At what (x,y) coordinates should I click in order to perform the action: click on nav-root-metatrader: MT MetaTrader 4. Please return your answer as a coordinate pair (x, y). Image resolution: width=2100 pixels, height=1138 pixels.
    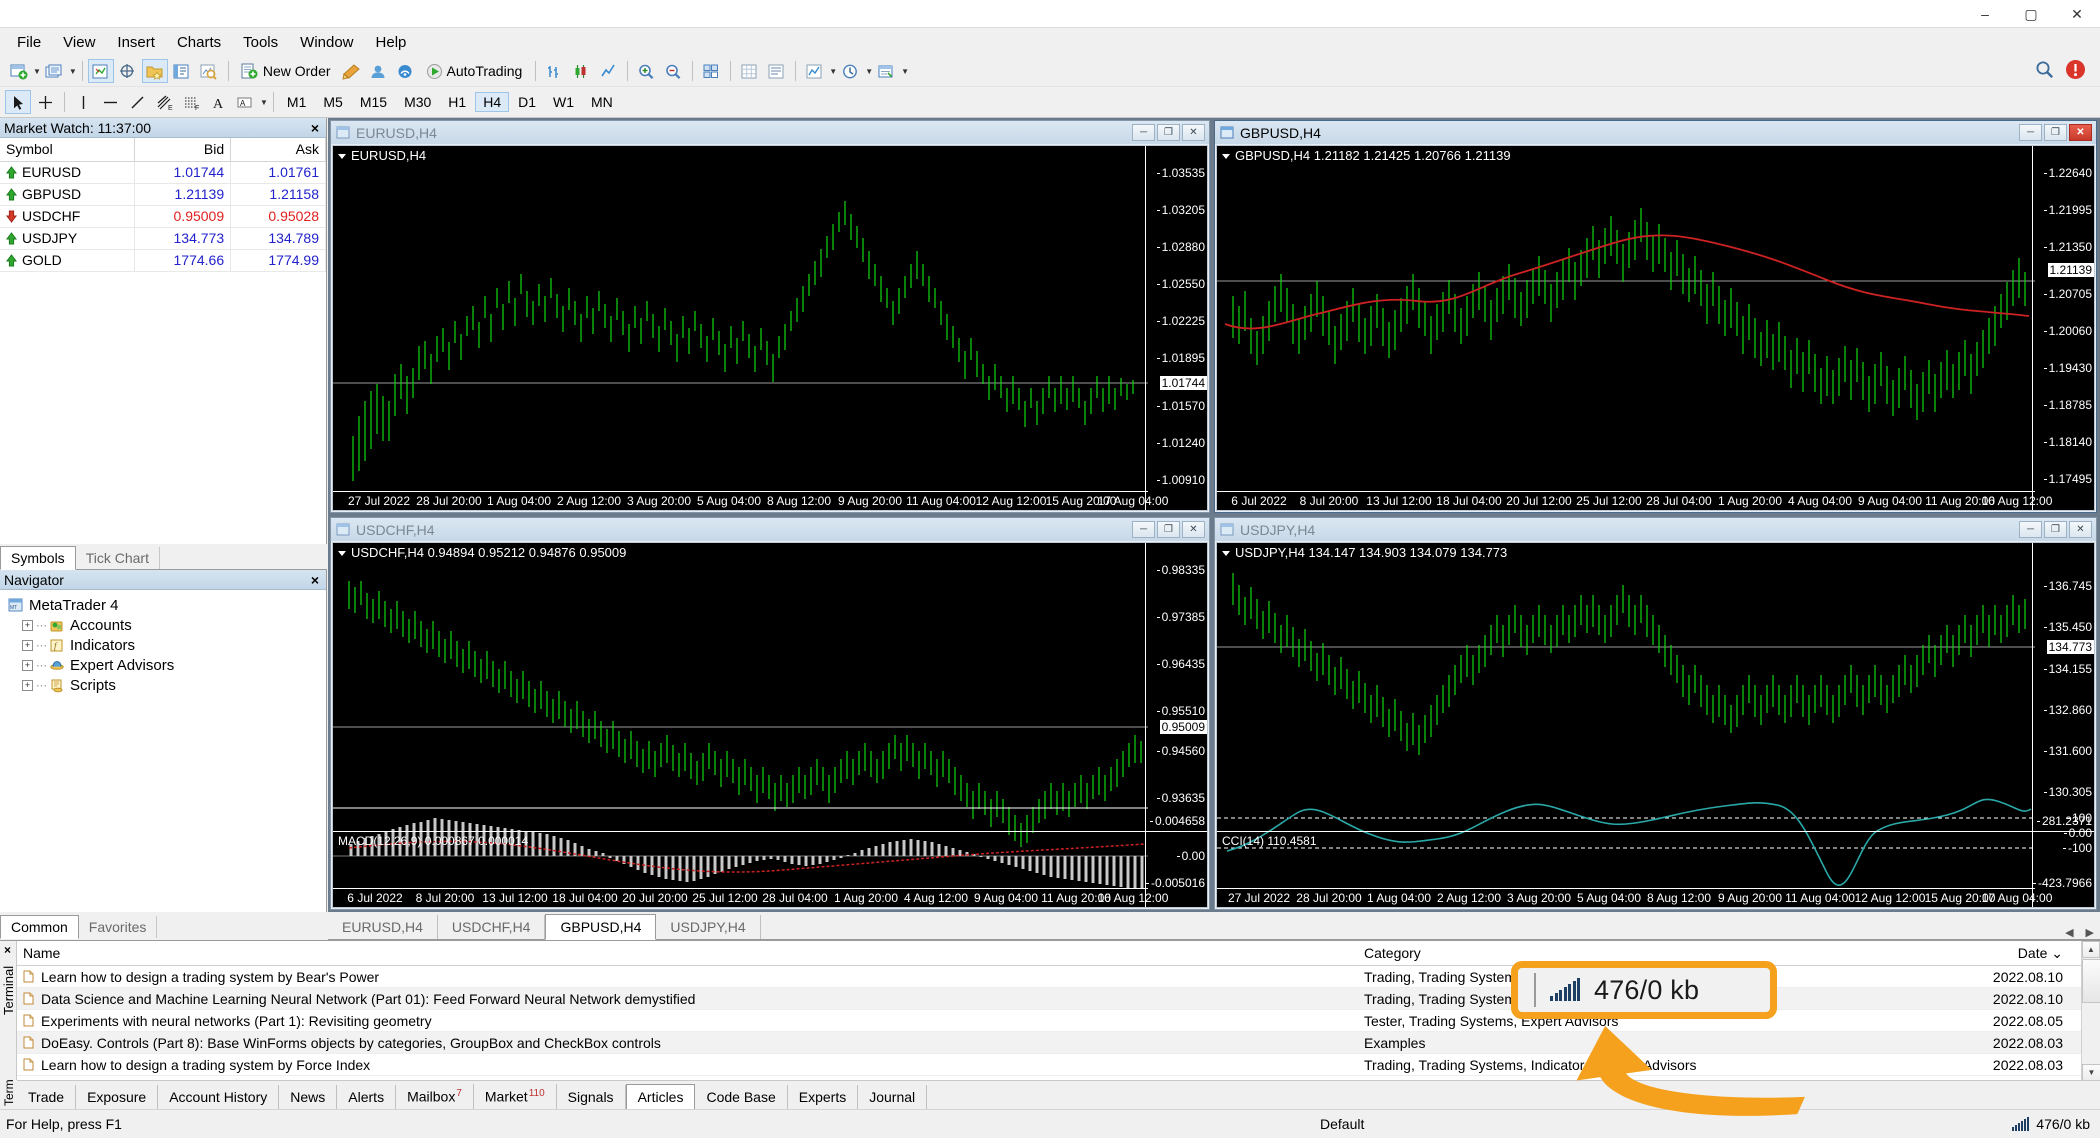
    Looking at the image, I should click on (167, 605).